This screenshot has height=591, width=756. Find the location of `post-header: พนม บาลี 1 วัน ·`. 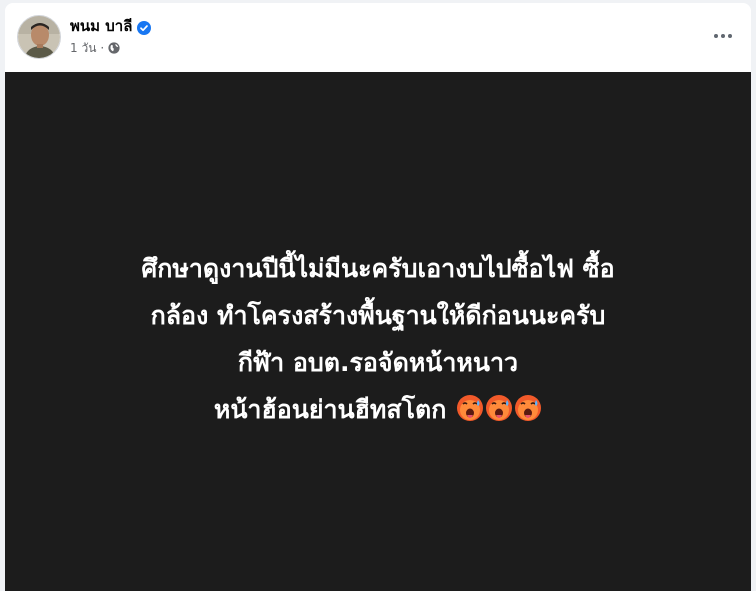

post-header: พนม บาลี 1 วัน · is located at coordinates (378, 37).